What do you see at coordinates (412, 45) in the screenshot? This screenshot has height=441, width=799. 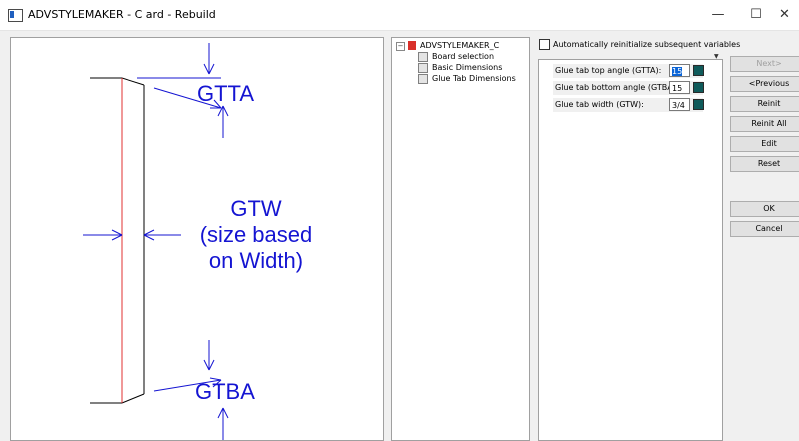 I see `document-icon` at bounding box center [412, 45].